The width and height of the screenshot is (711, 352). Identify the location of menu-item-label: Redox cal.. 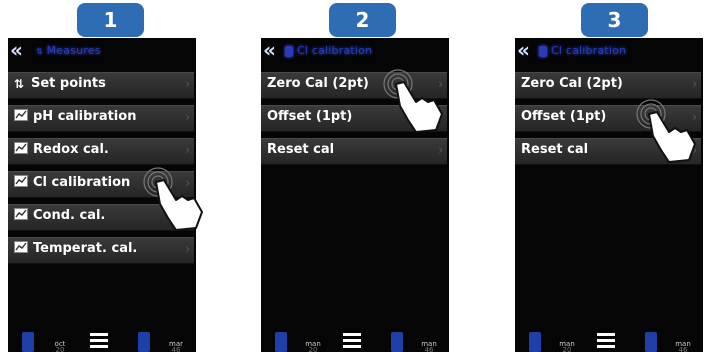
(71, 149).